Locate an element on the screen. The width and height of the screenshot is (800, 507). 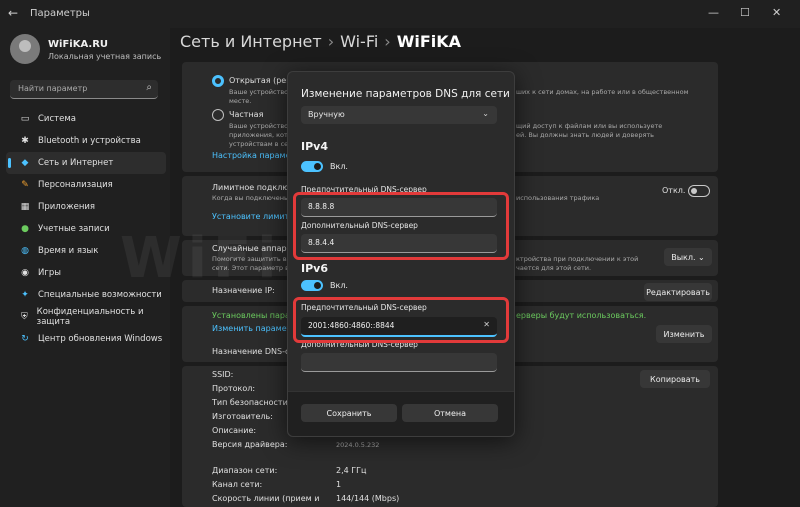
private-desc-2-right: ей. Вы должны знать людей и доверять is located at coordinates (585, 135).